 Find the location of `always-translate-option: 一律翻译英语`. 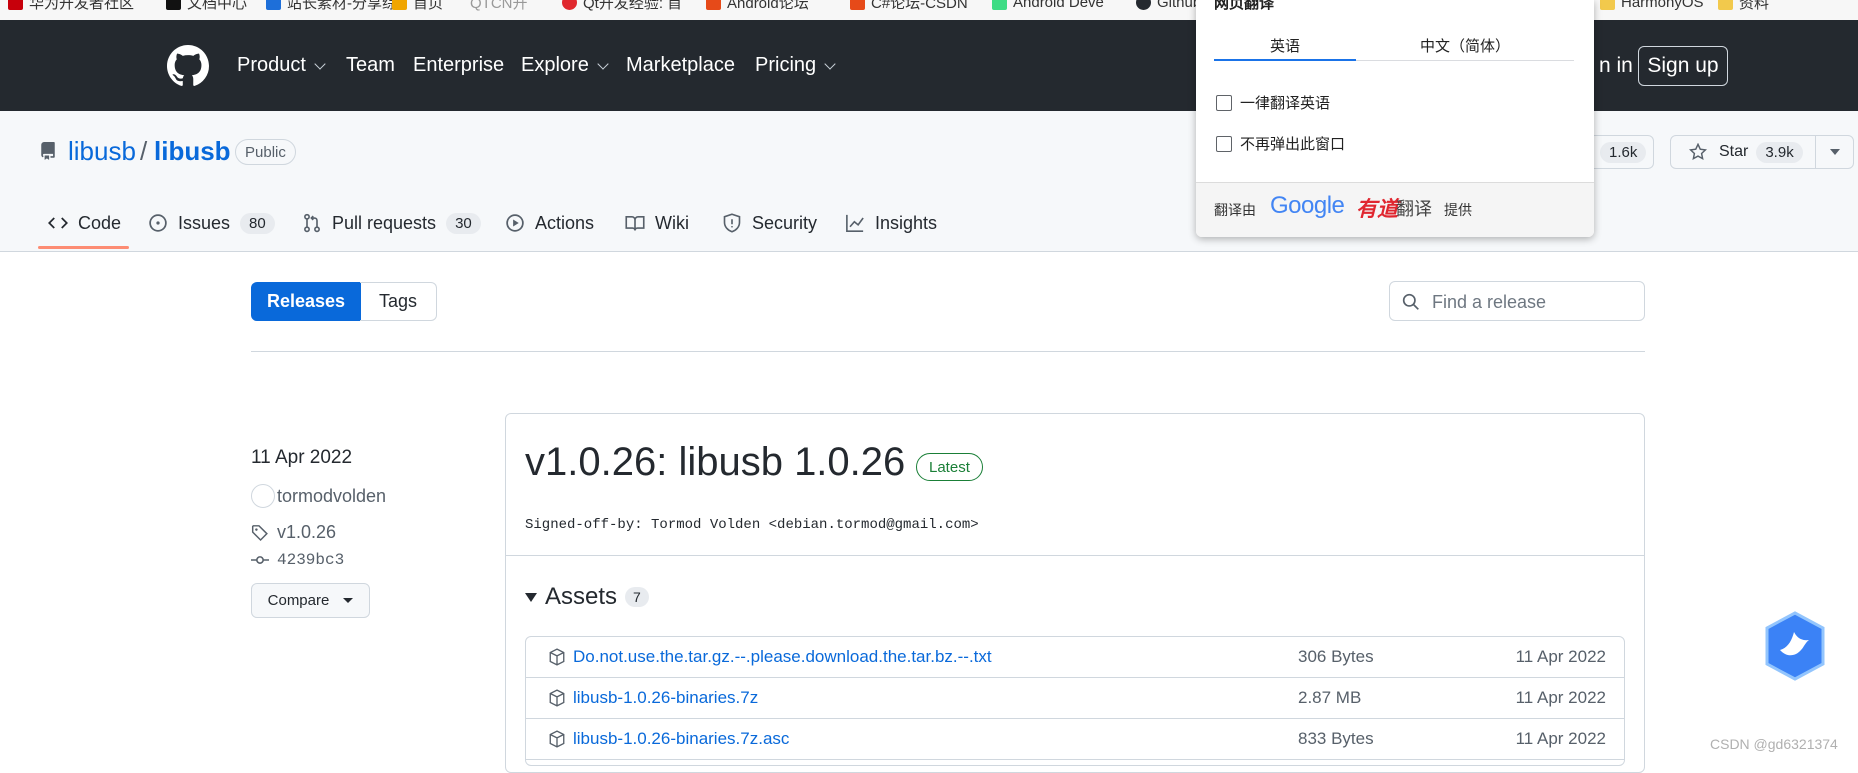

always-translate-option: 一律翻译英语 is located at coordinates (1273, 102).